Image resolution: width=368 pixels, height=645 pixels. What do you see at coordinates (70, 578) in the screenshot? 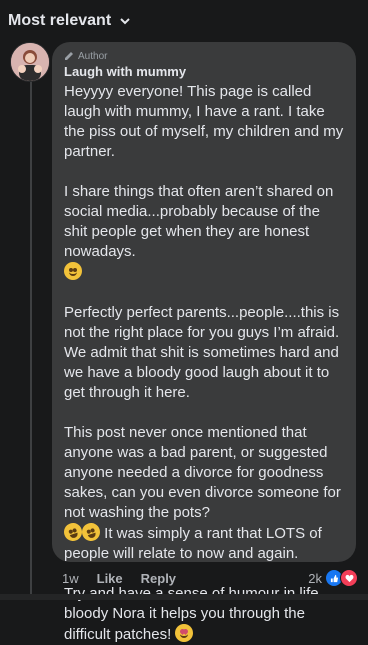
I see `comment-timestamp: 1w` at bounding box center [70, 578].